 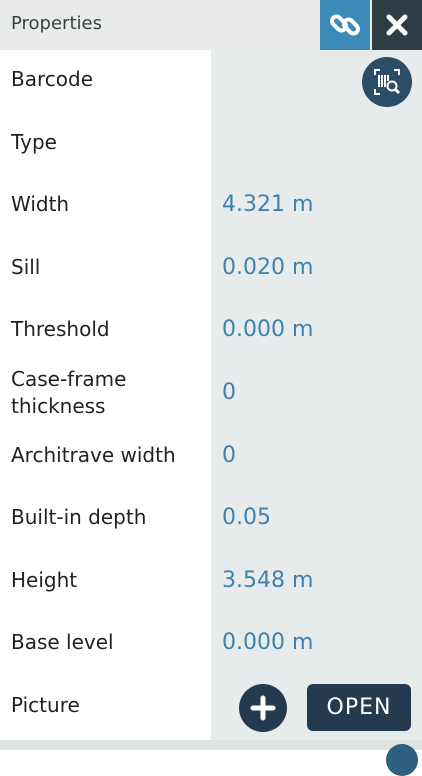 I want to click on property-label: Architrave width, so click(x=93, y=455).